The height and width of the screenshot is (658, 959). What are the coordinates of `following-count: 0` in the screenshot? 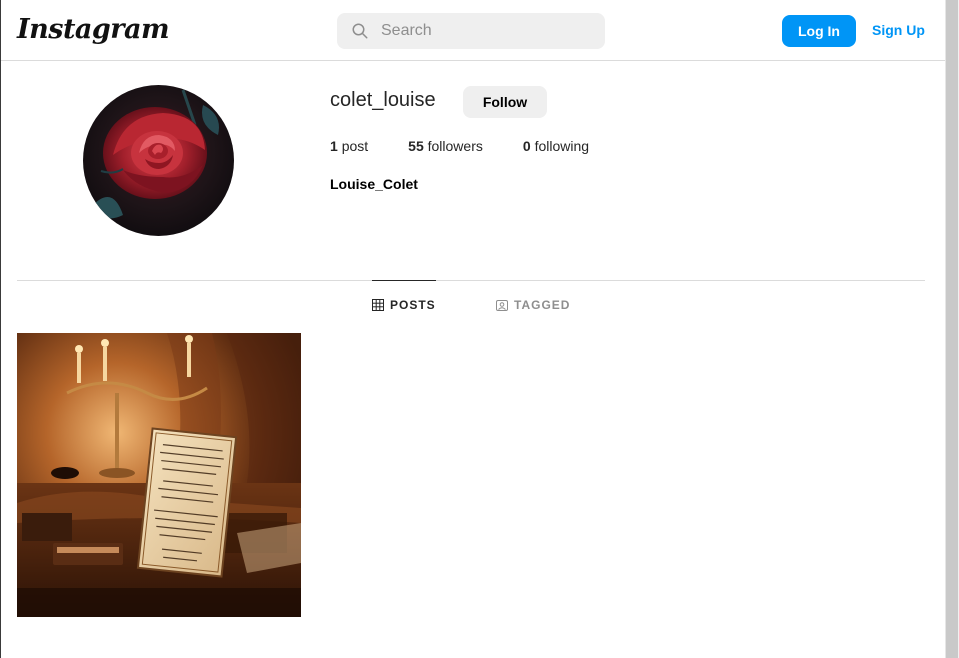 It's located at (526, 146).